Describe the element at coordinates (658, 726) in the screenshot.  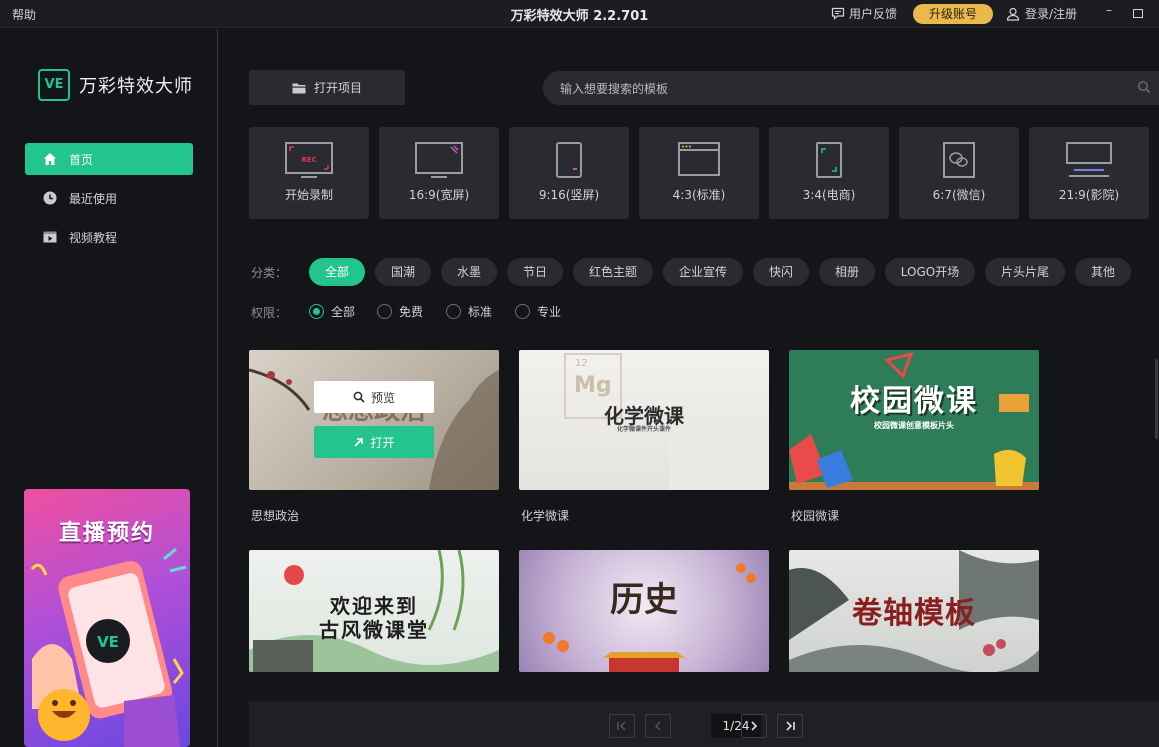
I see `prev-page-button` at that location.